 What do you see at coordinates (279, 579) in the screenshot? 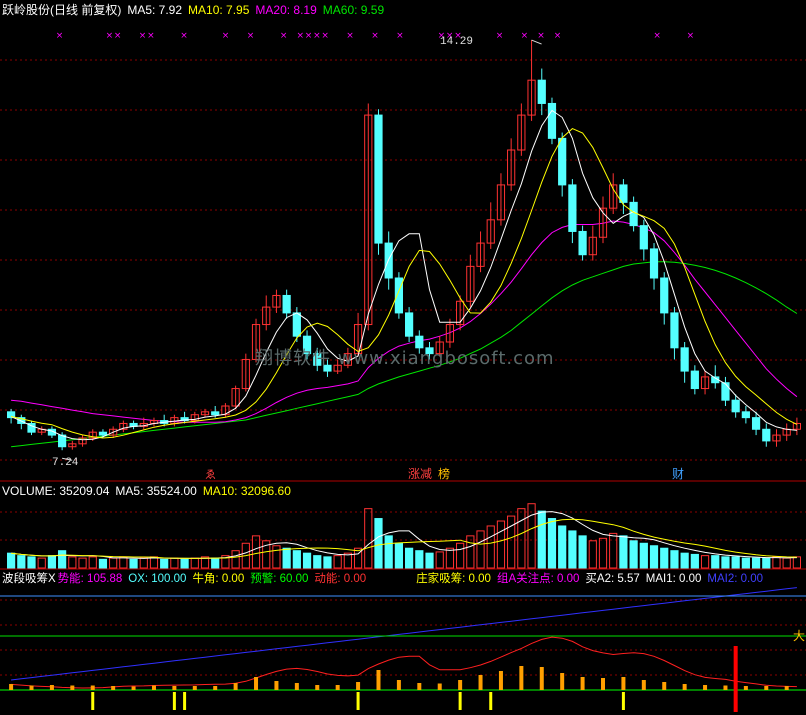
I see `yujing-value: 预警: 60.00` at bounding box center [279, 579].